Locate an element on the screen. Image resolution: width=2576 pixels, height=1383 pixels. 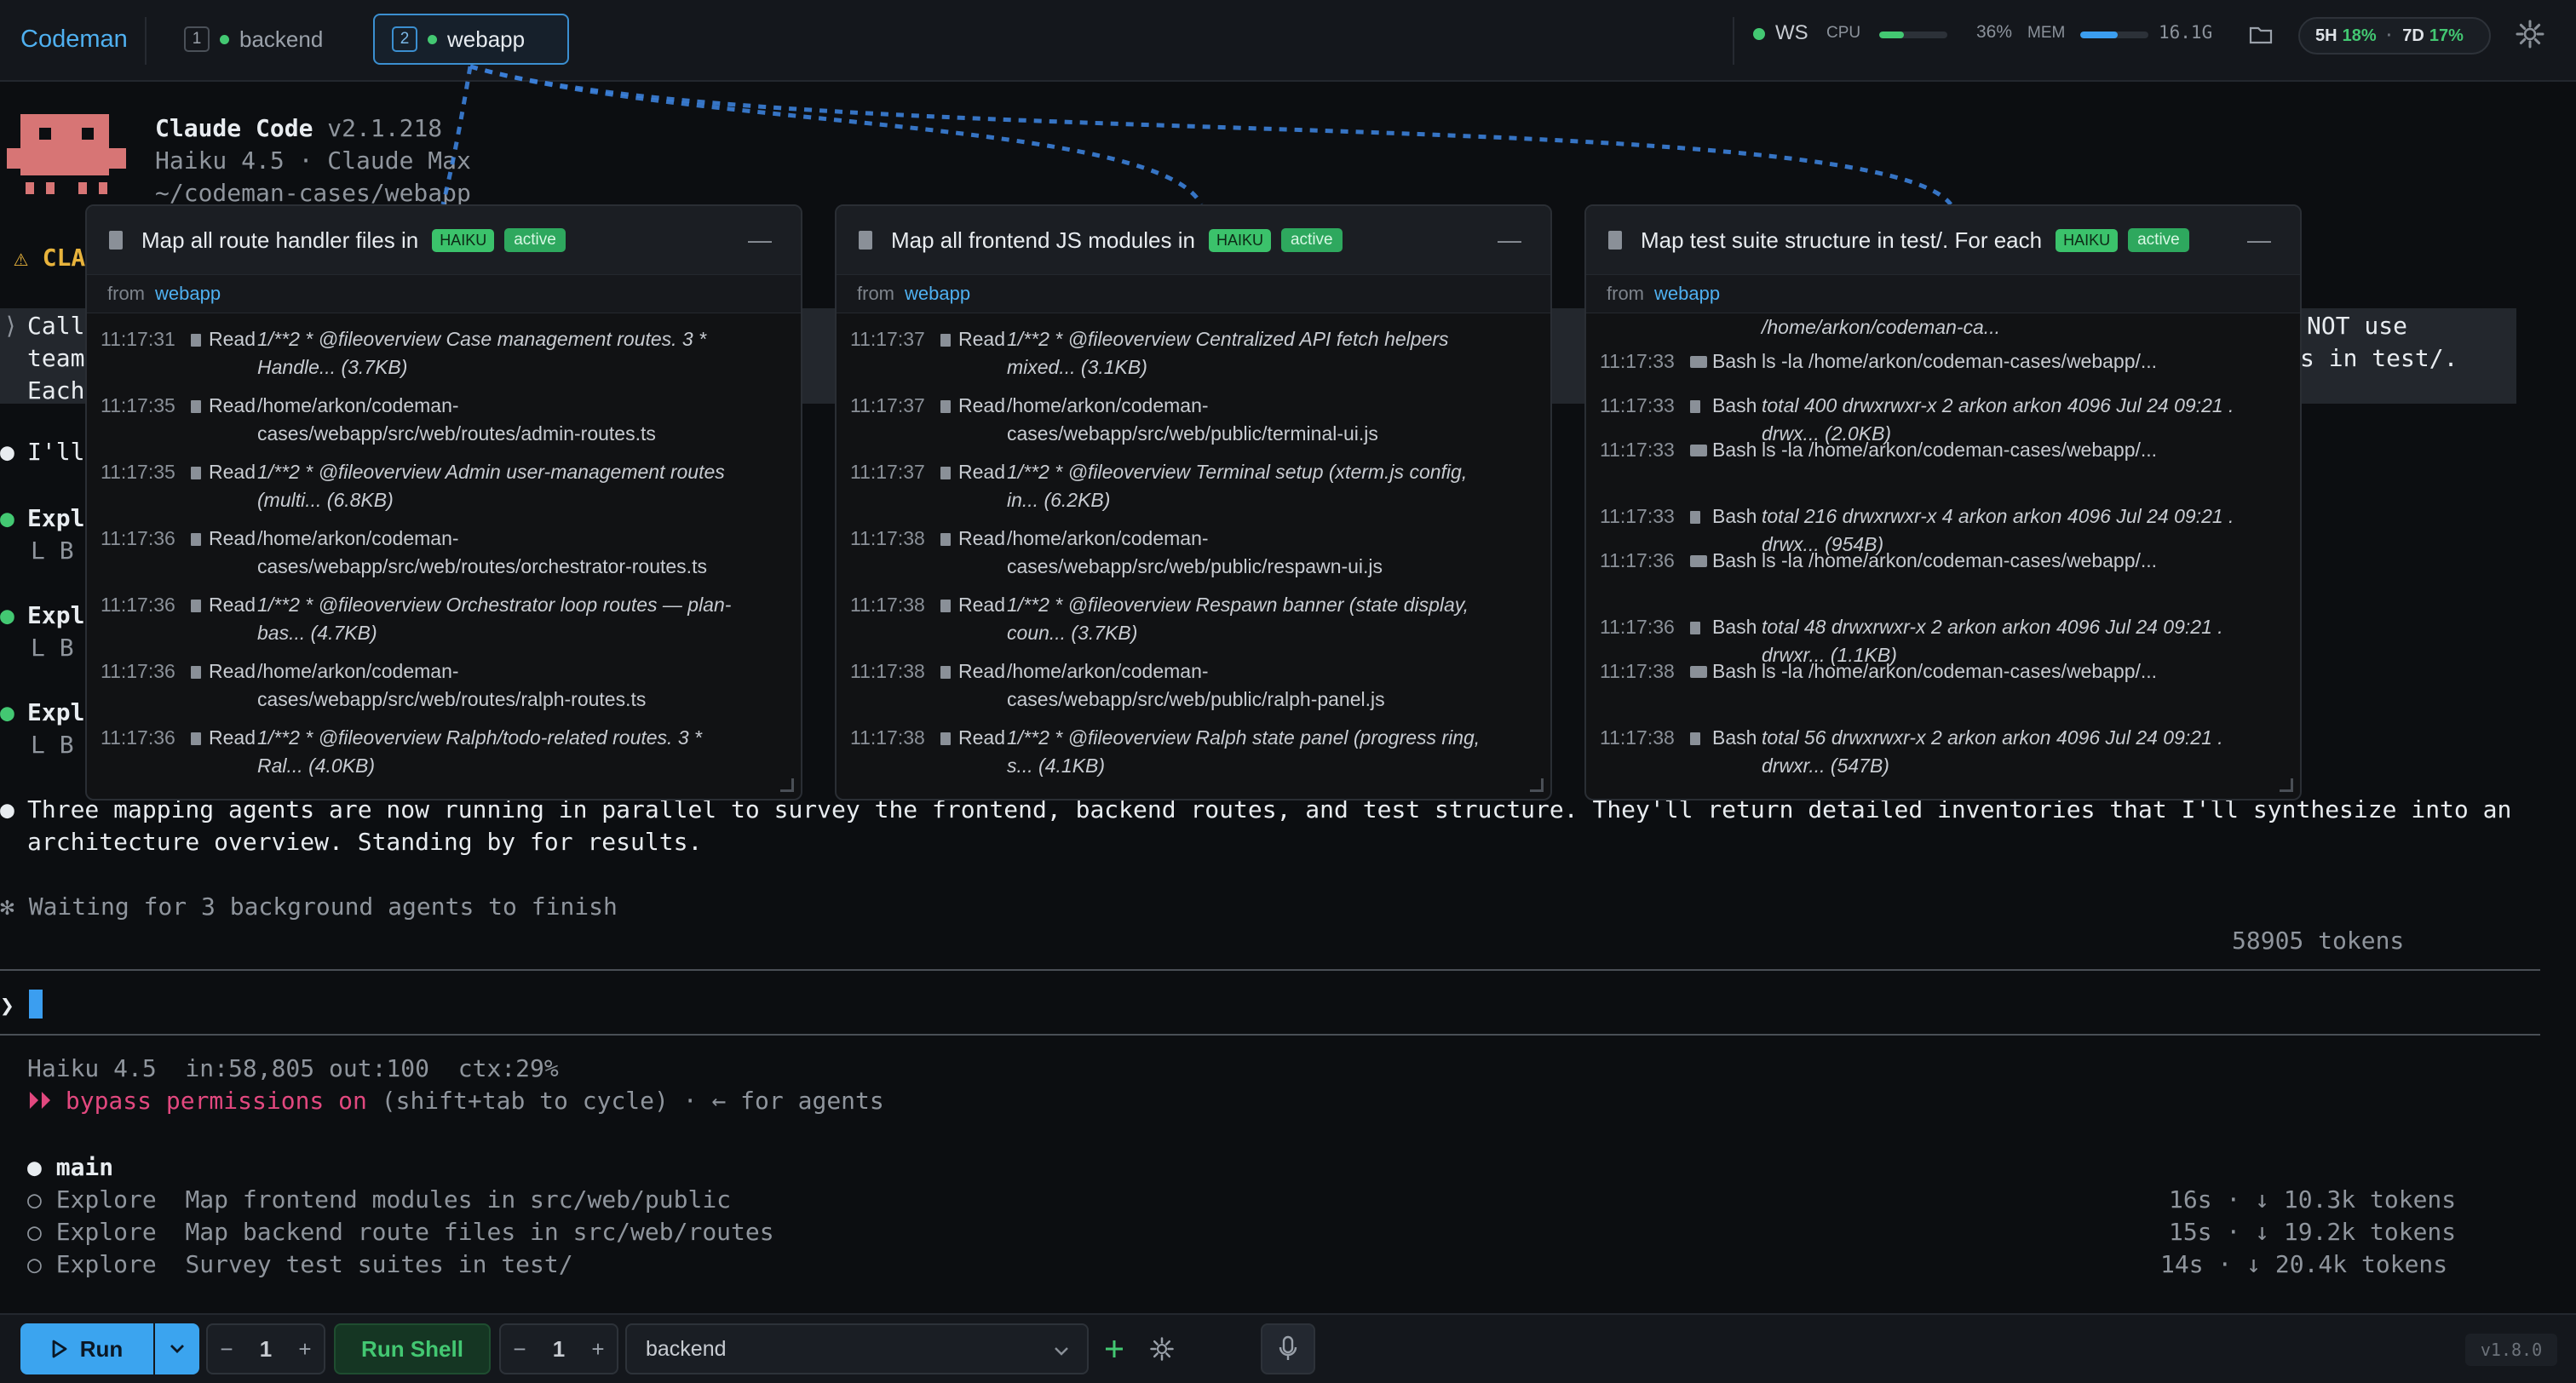
agent-row: ○ Explore Survey test suites in test/ is located at coordinates (300, 1264).